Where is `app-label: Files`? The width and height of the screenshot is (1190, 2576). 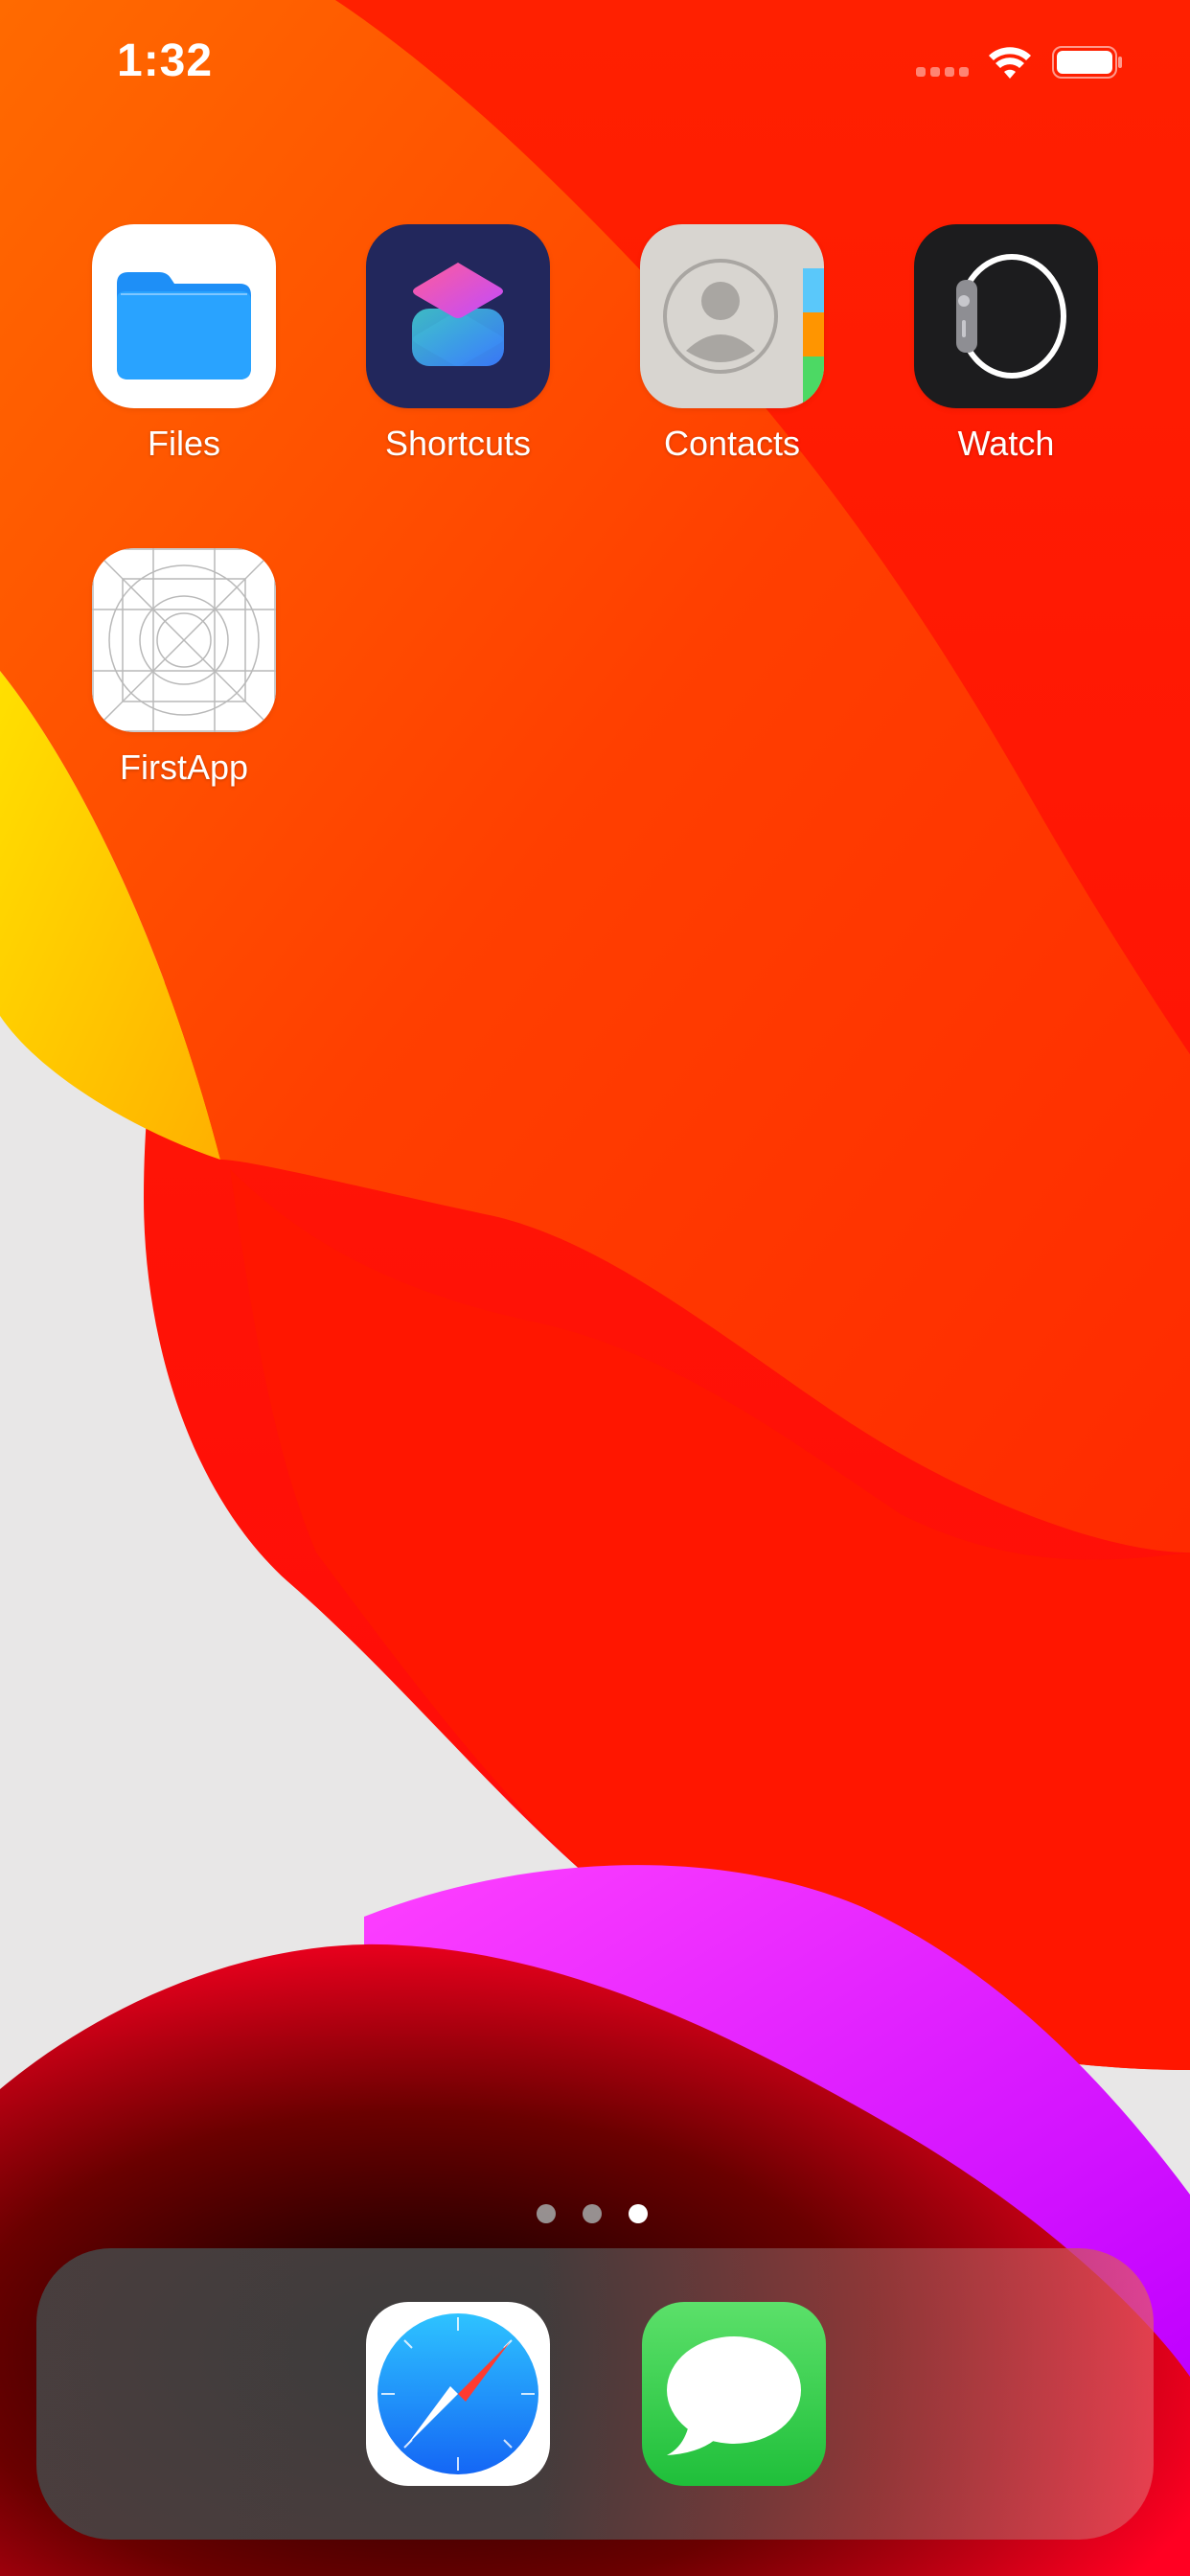 app-label: Files is located at coordinates (183, 444).